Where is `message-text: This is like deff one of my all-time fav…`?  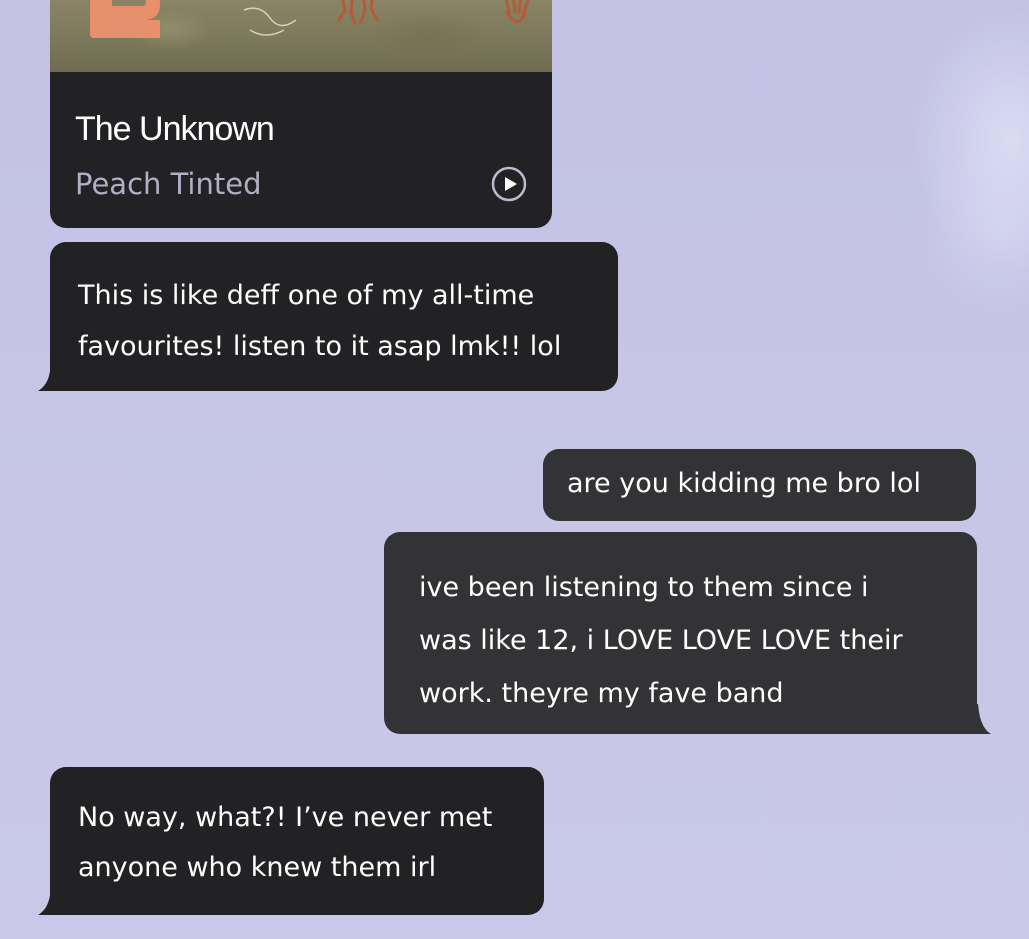
message-text: This is like deff one of my all-time fav… is located at coordinates (320, 321).